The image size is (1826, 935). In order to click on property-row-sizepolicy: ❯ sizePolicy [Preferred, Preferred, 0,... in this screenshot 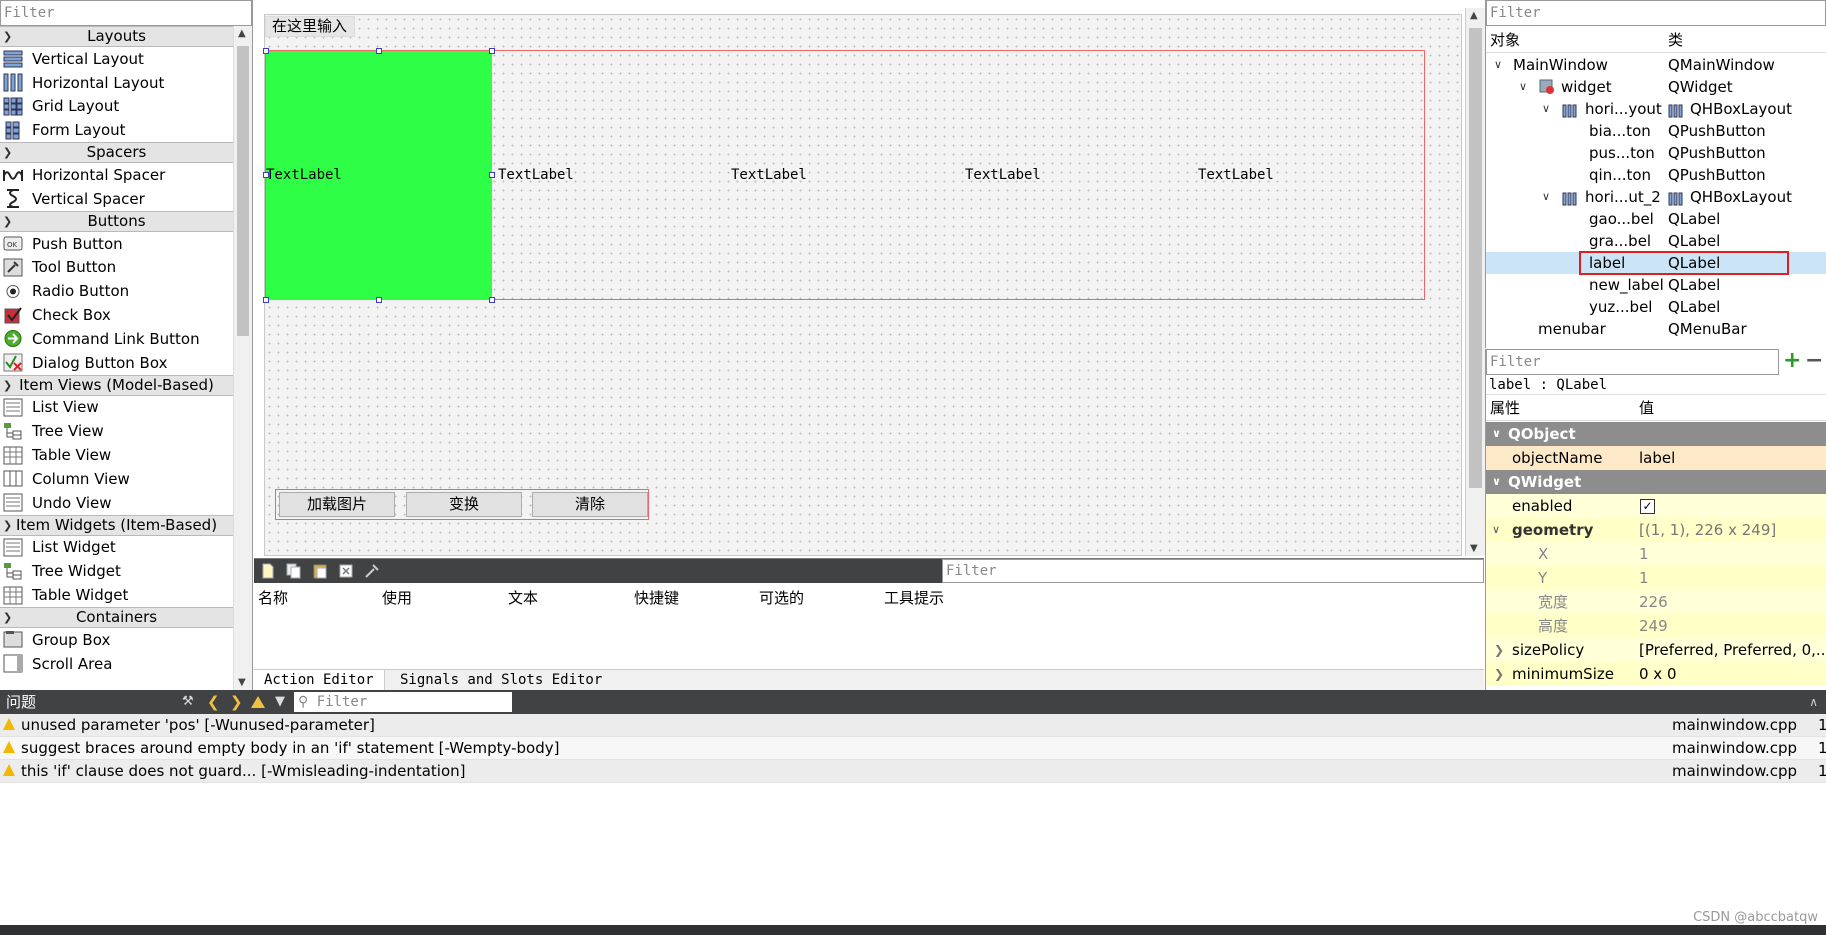, I will do `click(1656, 650)`.